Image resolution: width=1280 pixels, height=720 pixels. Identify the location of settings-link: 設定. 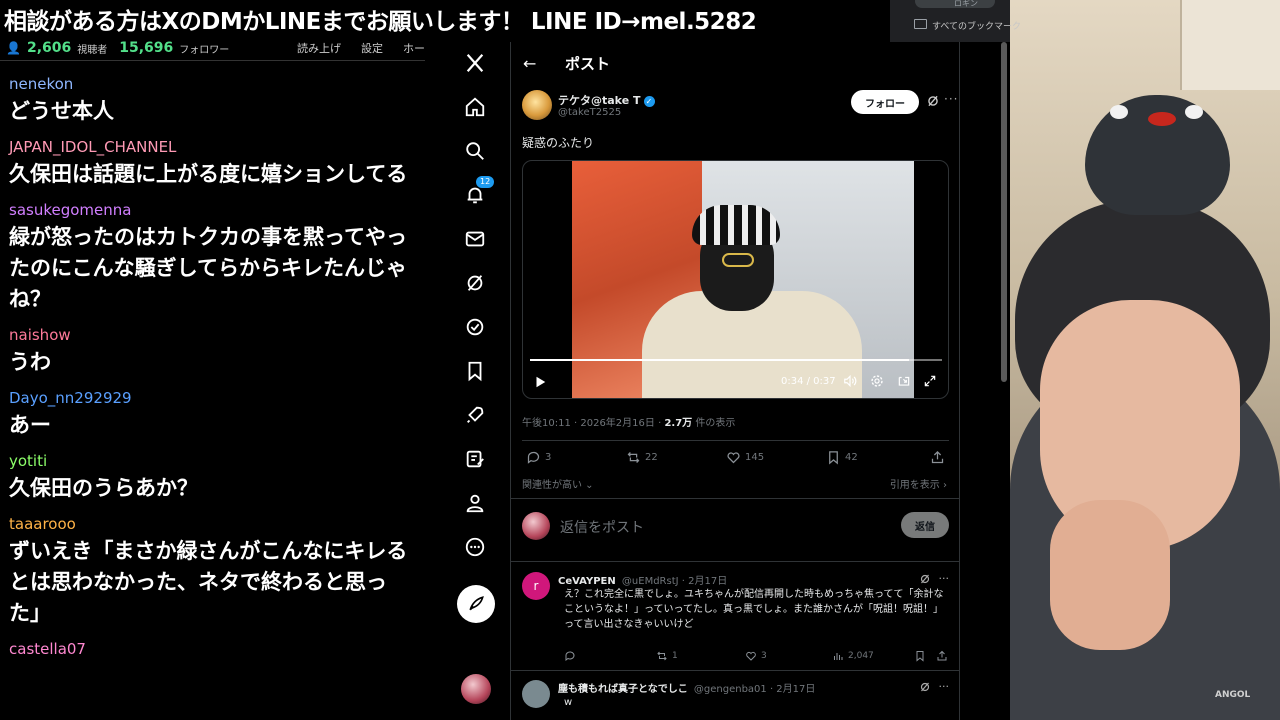
(372, 48).